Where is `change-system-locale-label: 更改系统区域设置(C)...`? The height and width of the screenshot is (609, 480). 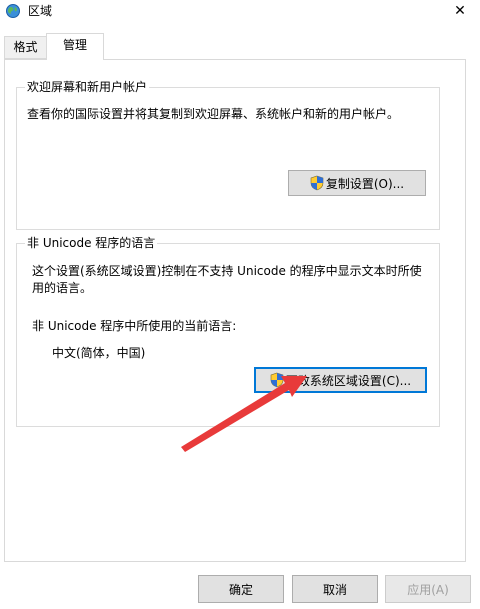 change-system-locale-label: 更改系统区域设置(C)... is located at coordinates (348, 380).